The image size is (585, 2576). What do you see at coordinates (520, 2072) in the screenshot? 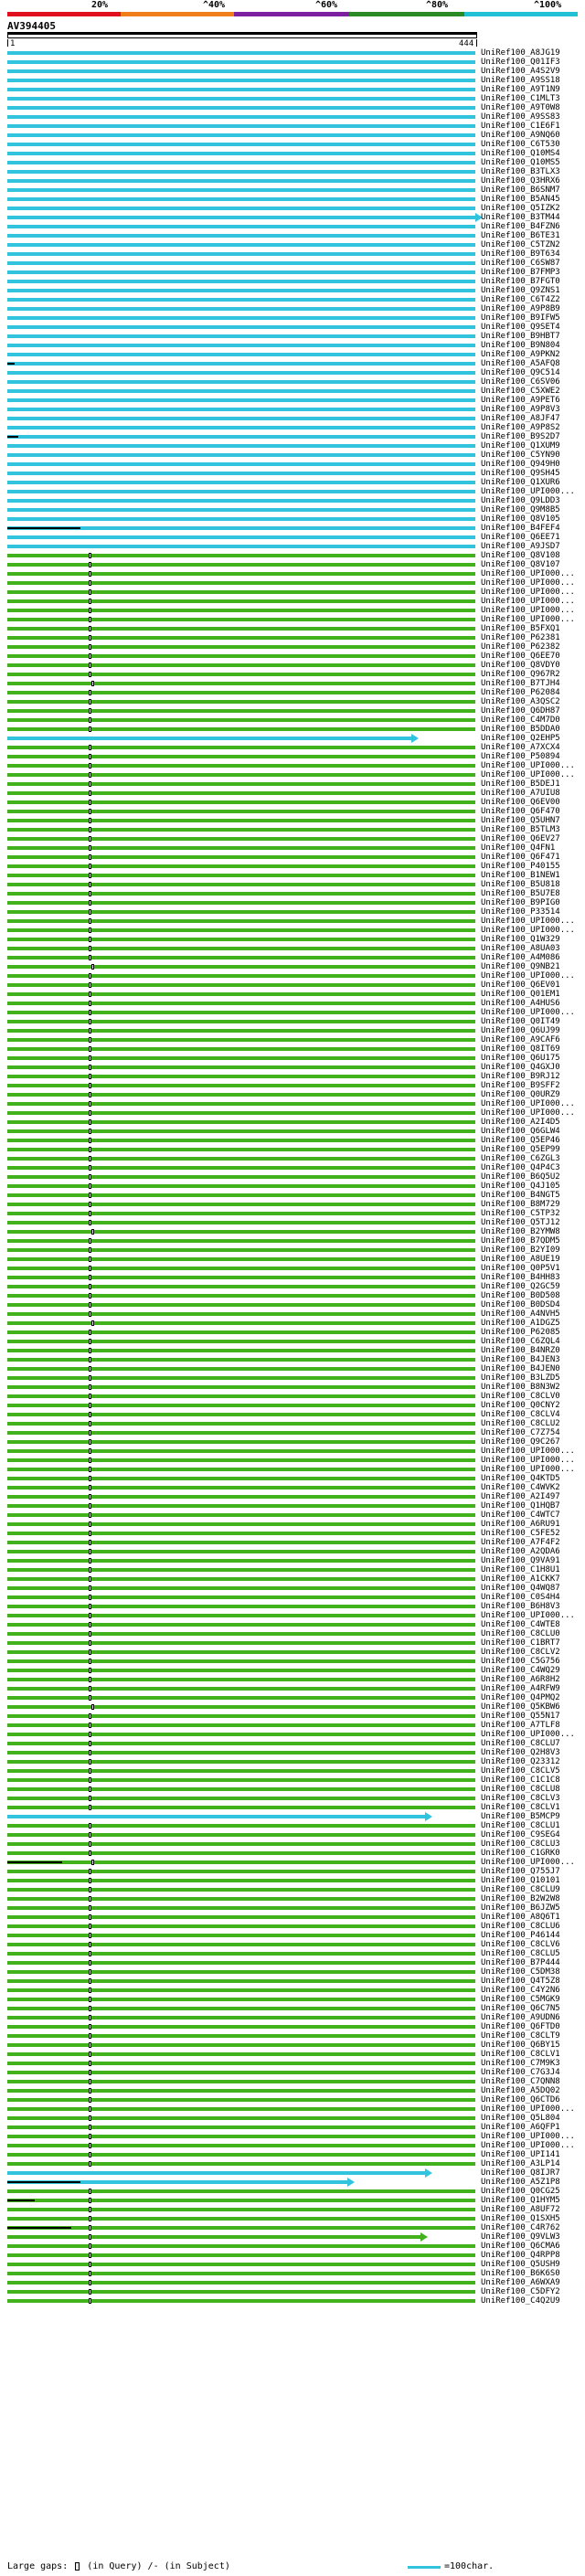
I see `hit-label-link: UniRef100_C7G3J4` at bounding box center [520, 2072].